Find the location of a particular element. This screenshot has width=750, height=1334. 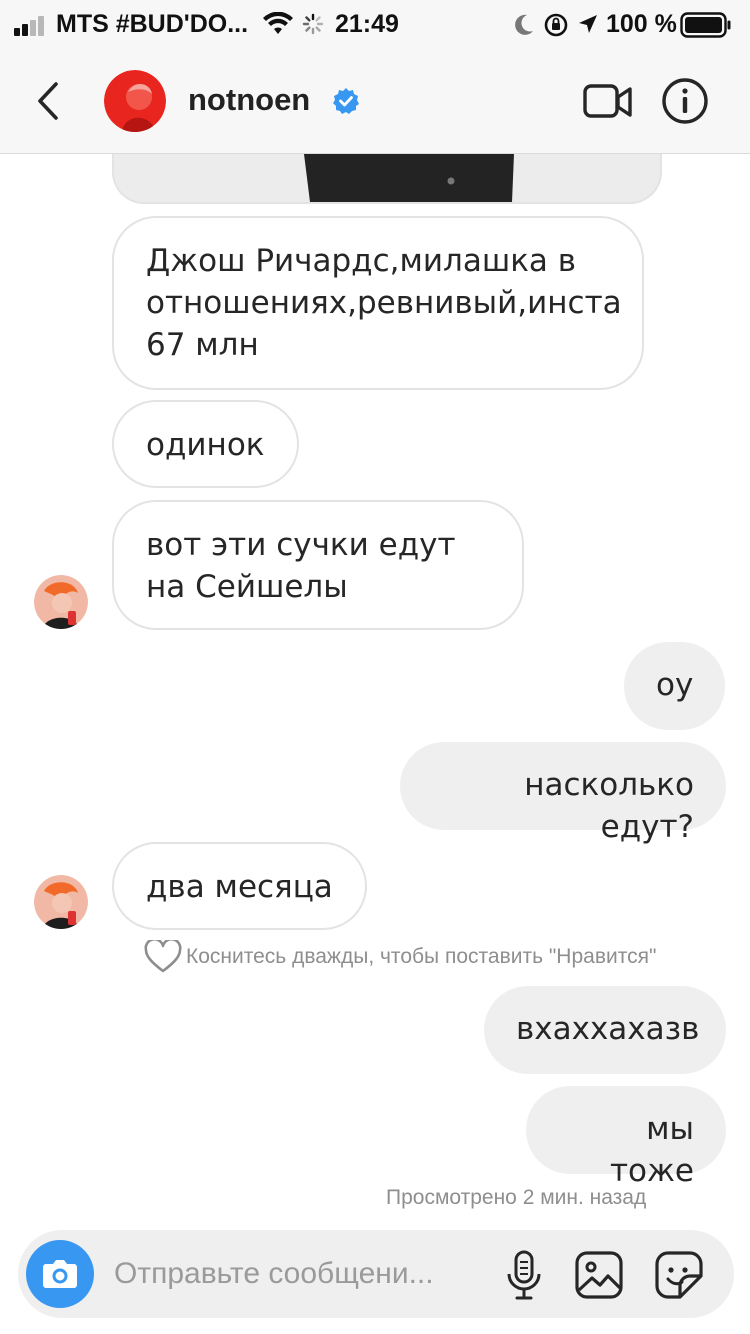

seen-status: Просмотрено 2 мин. назад is located at coordinates (516, 1197).